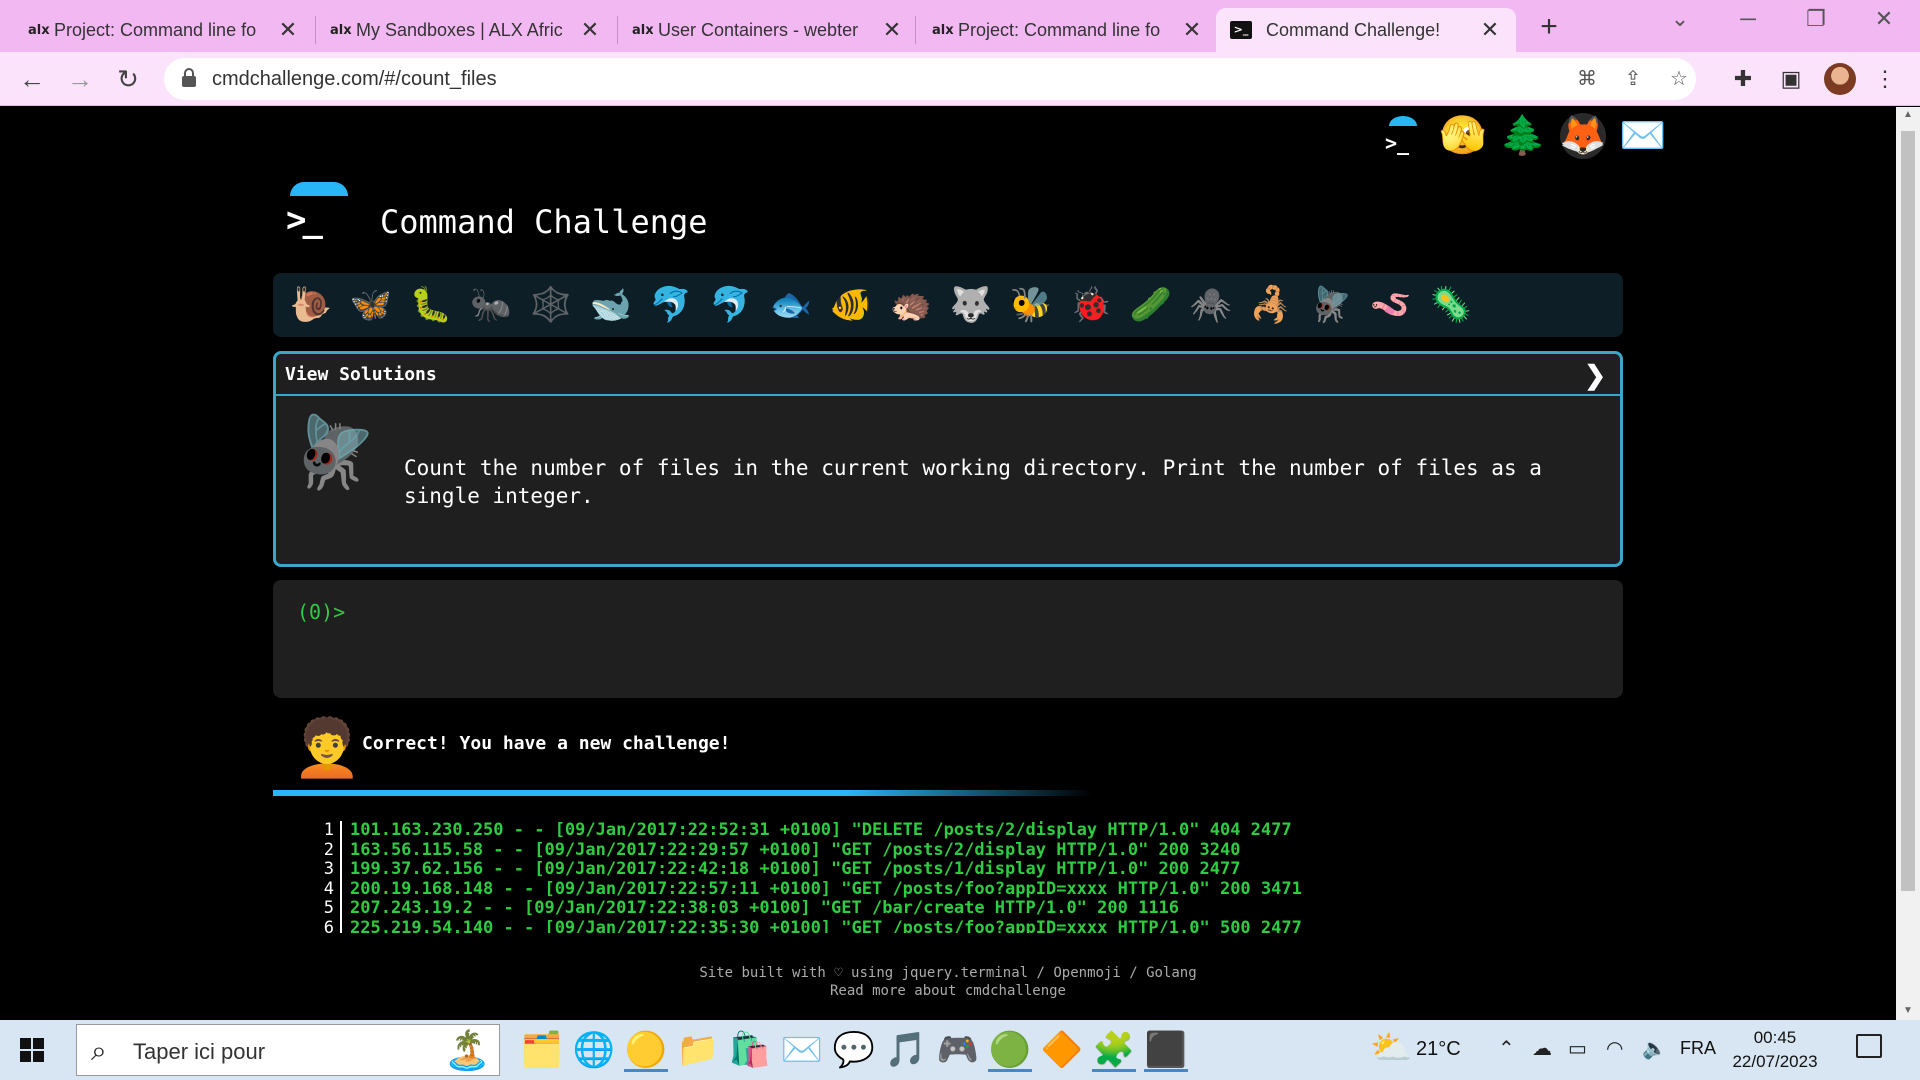  What do you see at coordinates (1583, 136) in the screenshot?
I see `gitlab-icon: 🦊` at bounding box center [1583, 136].